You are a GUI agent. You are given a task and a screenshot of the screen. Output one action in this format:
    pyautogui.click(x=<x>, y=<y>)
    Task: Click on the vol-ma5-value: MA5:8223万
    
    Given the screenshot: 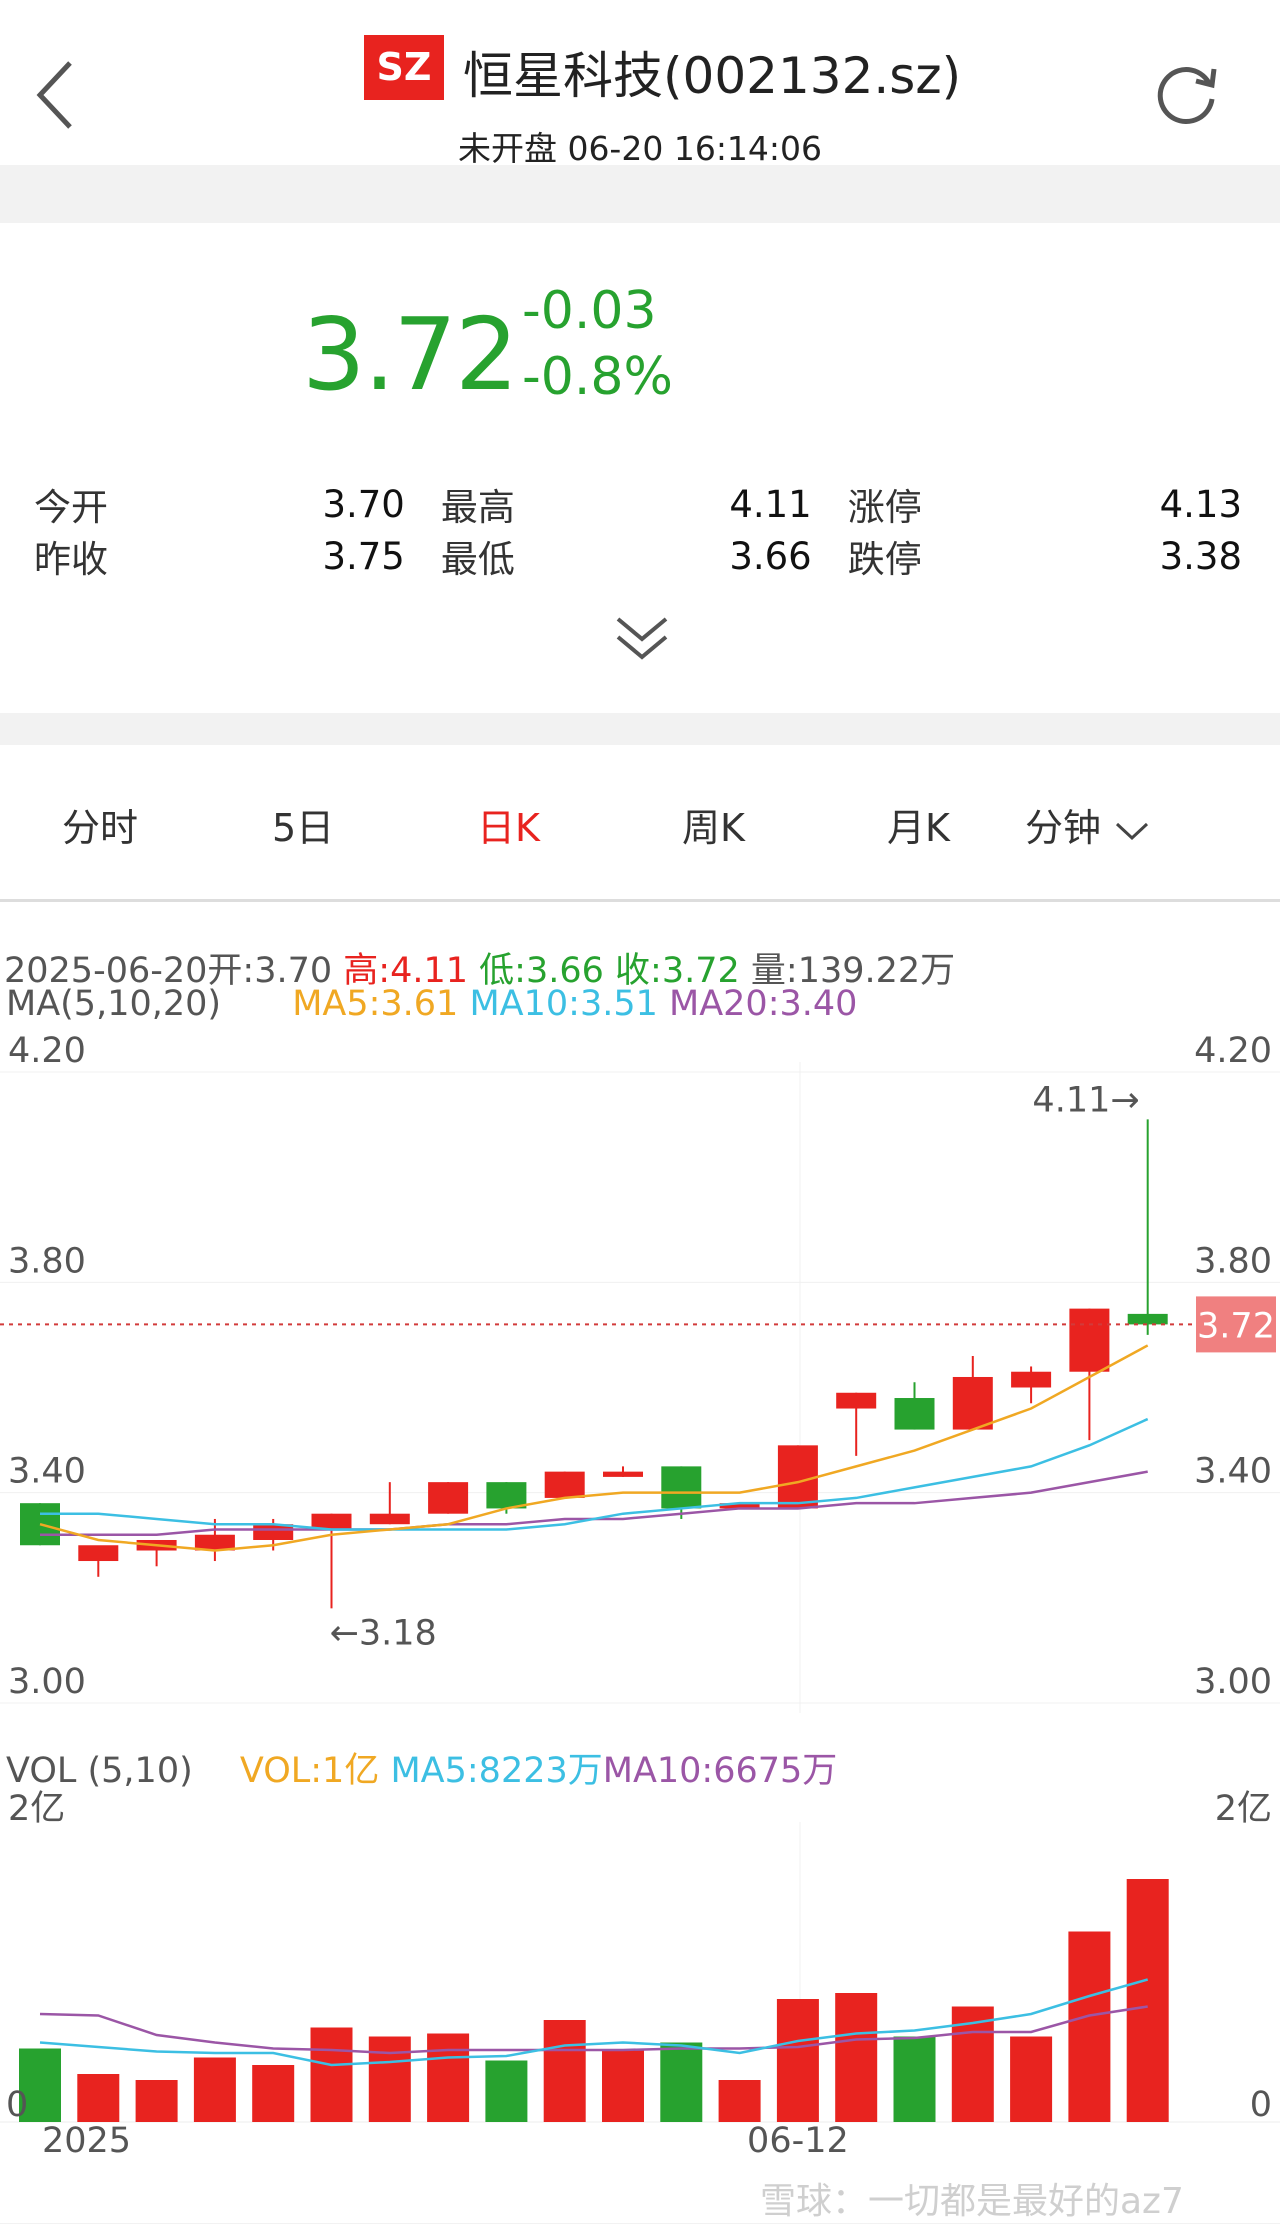 What is the action you would take?
    pyautogui.click(x=496, y=1771)
    